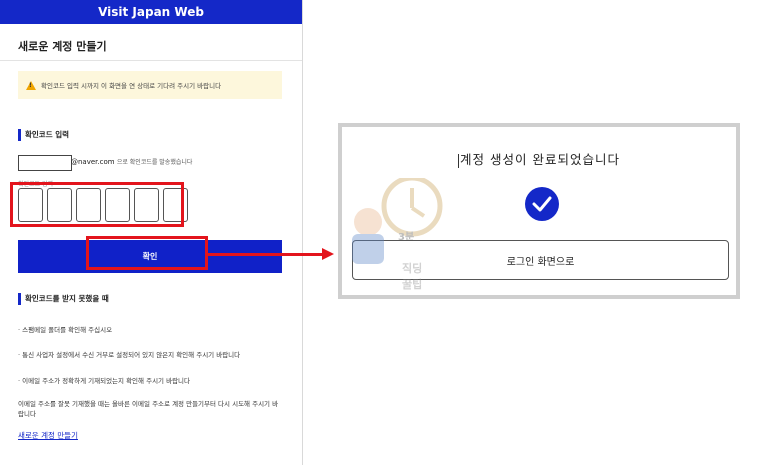 The height and width of the screenshot is (465, 762). I want to click on new-account-link: 새로운 계정 만들기, so click(48, 435).